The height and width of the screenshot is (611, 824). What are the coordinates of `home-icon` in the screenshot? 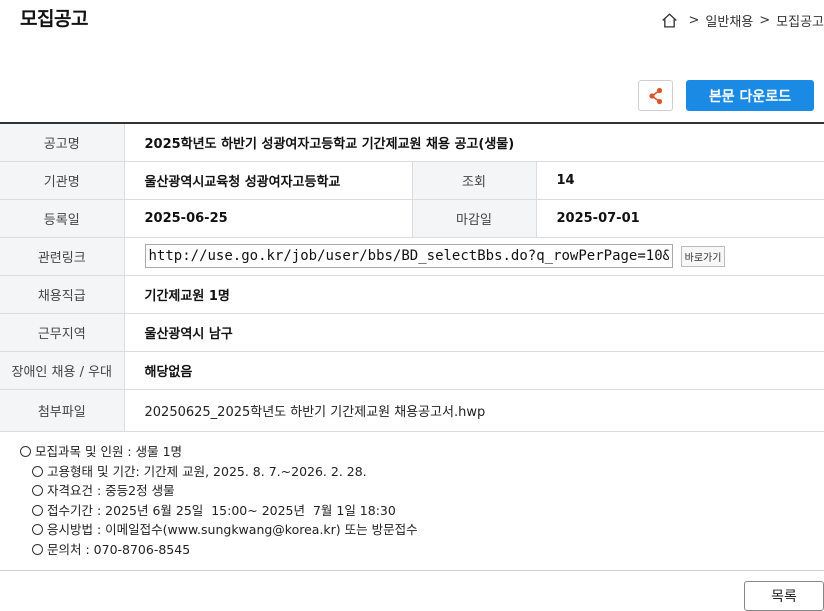 It's located at (669, 20).